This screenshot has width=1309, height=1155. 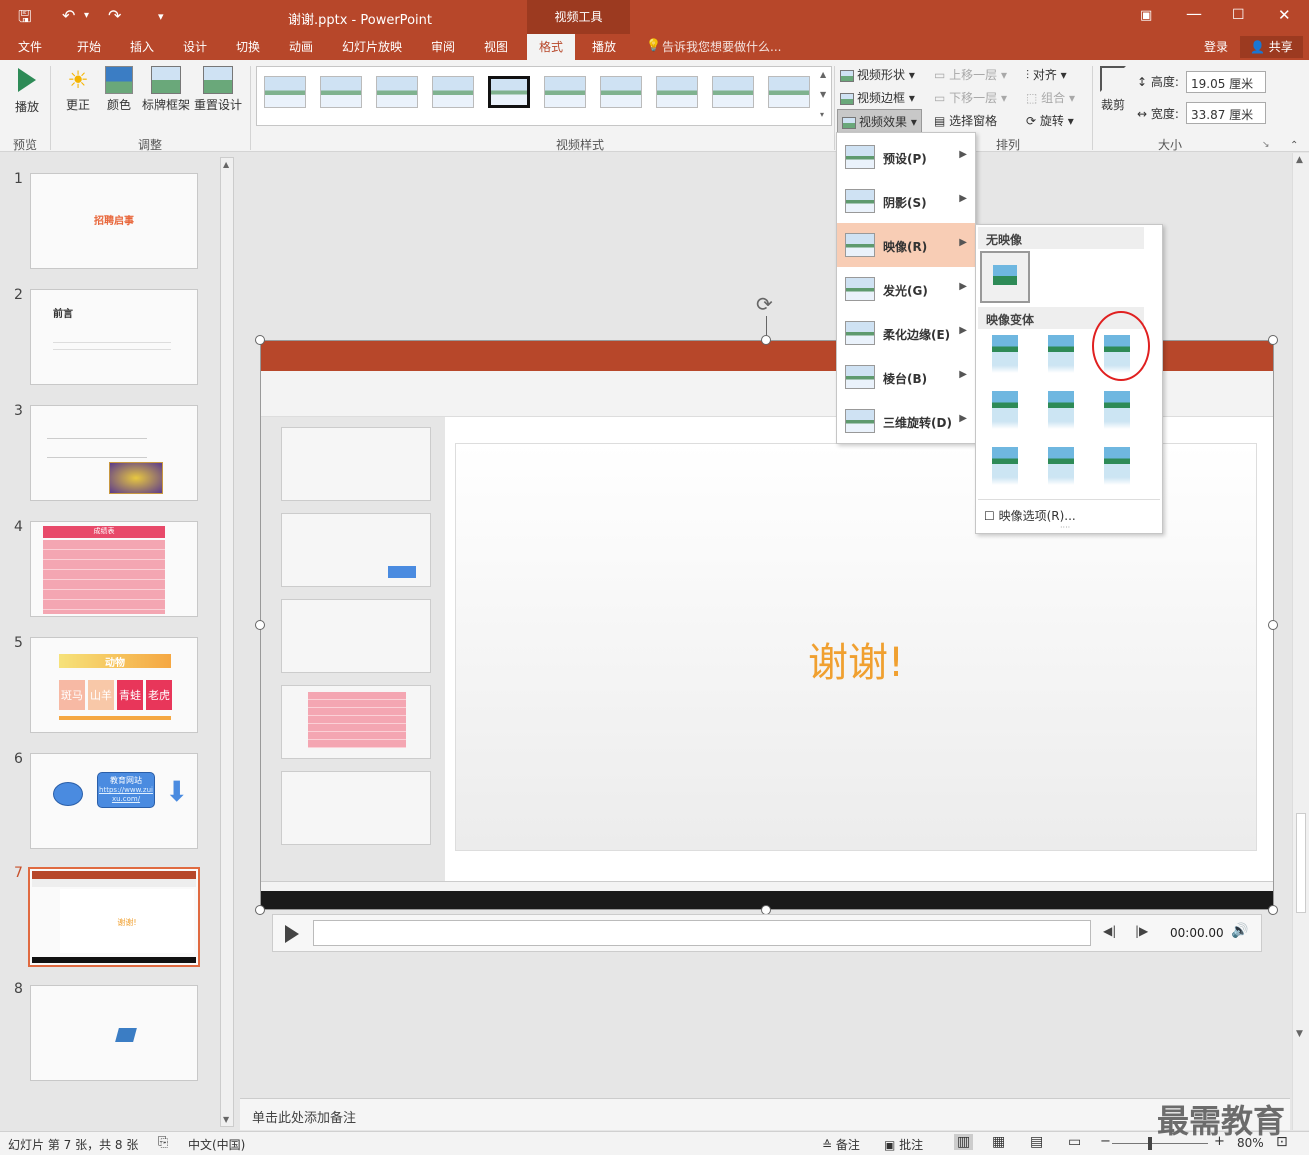 I want to click on tab-home: 开始, so click(x=89, y=46).